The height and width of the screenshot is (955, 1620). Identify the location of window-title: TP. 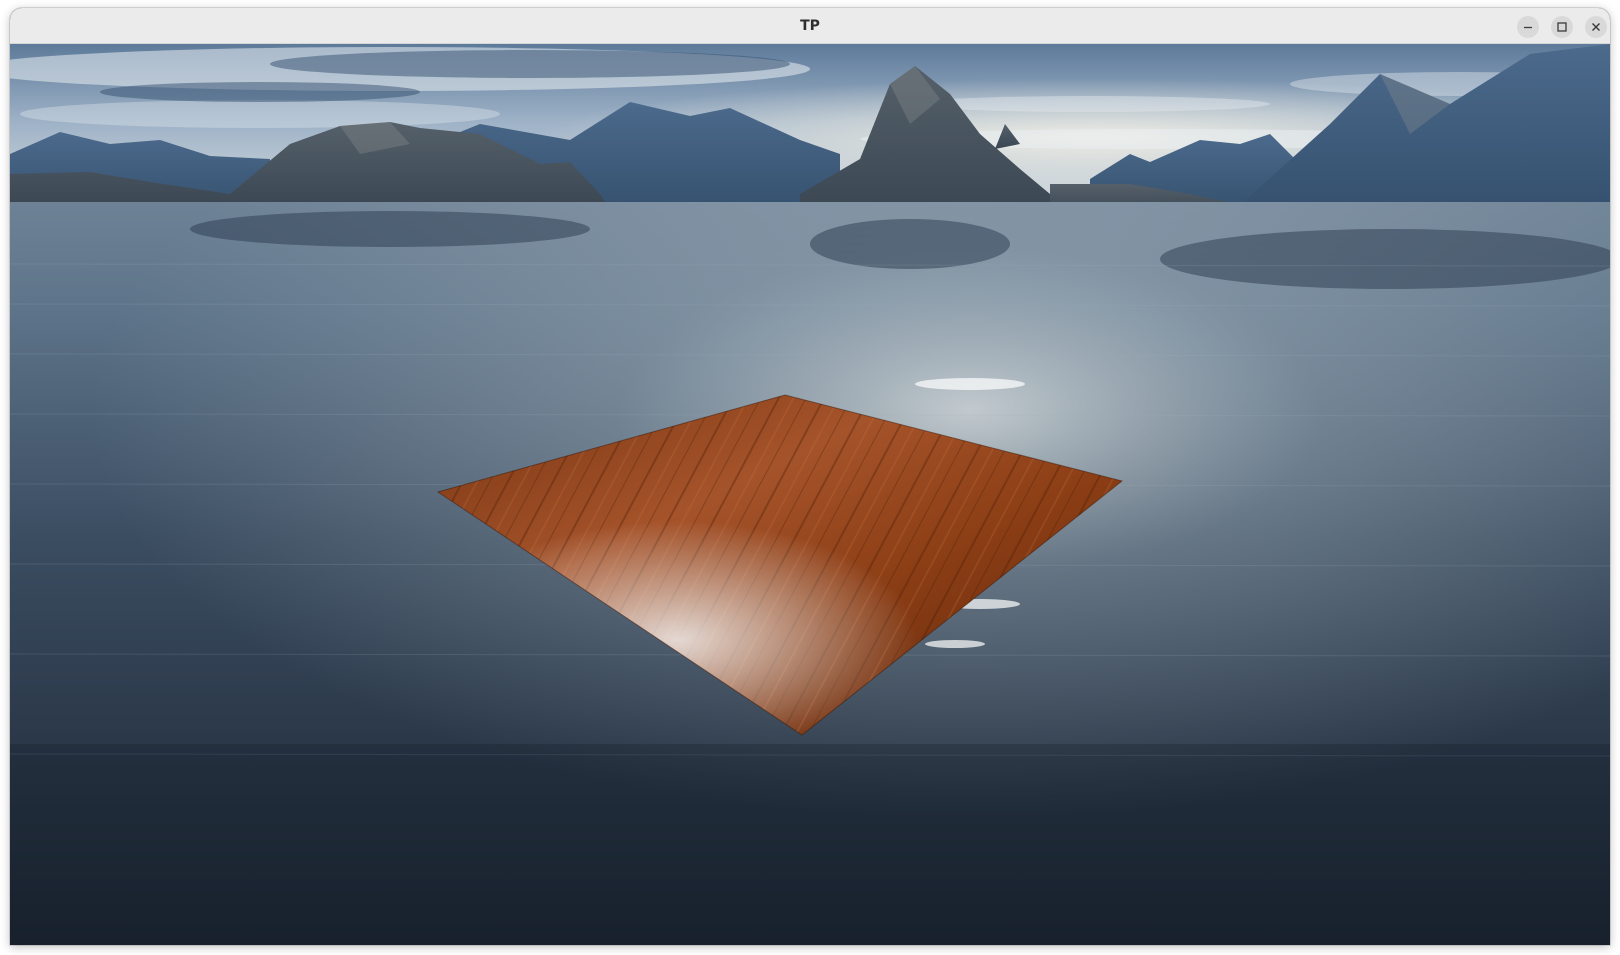
(810, 26).